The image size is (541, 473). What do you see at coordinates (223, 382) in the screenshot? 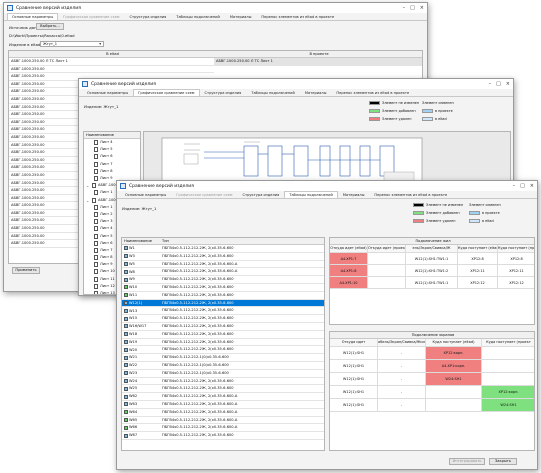
I see `wire-row: W24 ПБГВ4х0.5-112-212-2Ж, 2(х0.35-6-600` at bounding box center [223, 382].